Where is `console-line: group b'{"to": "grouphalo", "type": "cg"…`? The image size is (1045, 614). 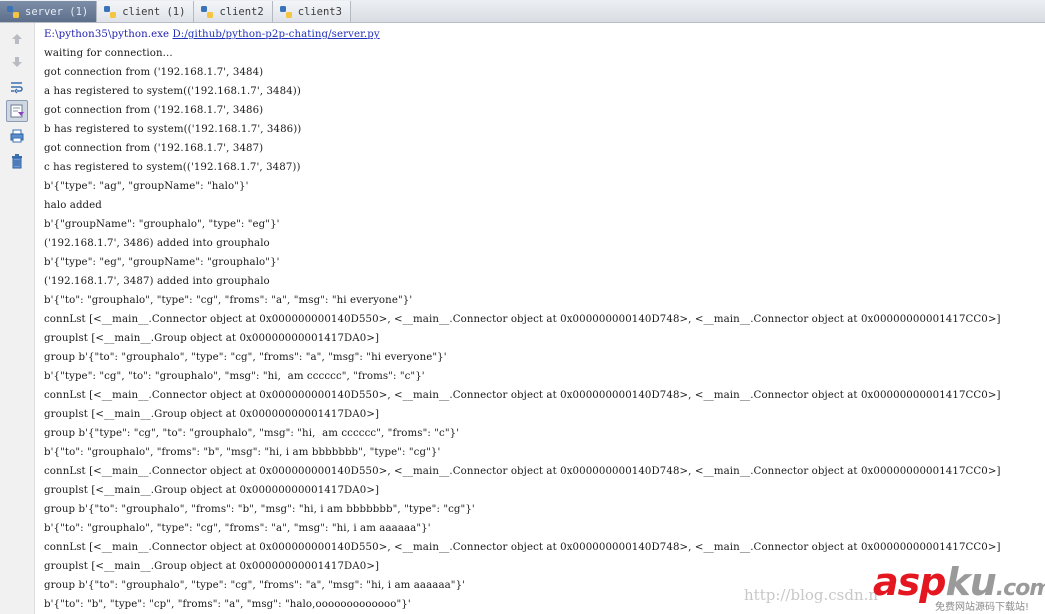 console-line: group b'{"to": "grouphalo", "type": "cg"… is located at coordinates (245, 357).